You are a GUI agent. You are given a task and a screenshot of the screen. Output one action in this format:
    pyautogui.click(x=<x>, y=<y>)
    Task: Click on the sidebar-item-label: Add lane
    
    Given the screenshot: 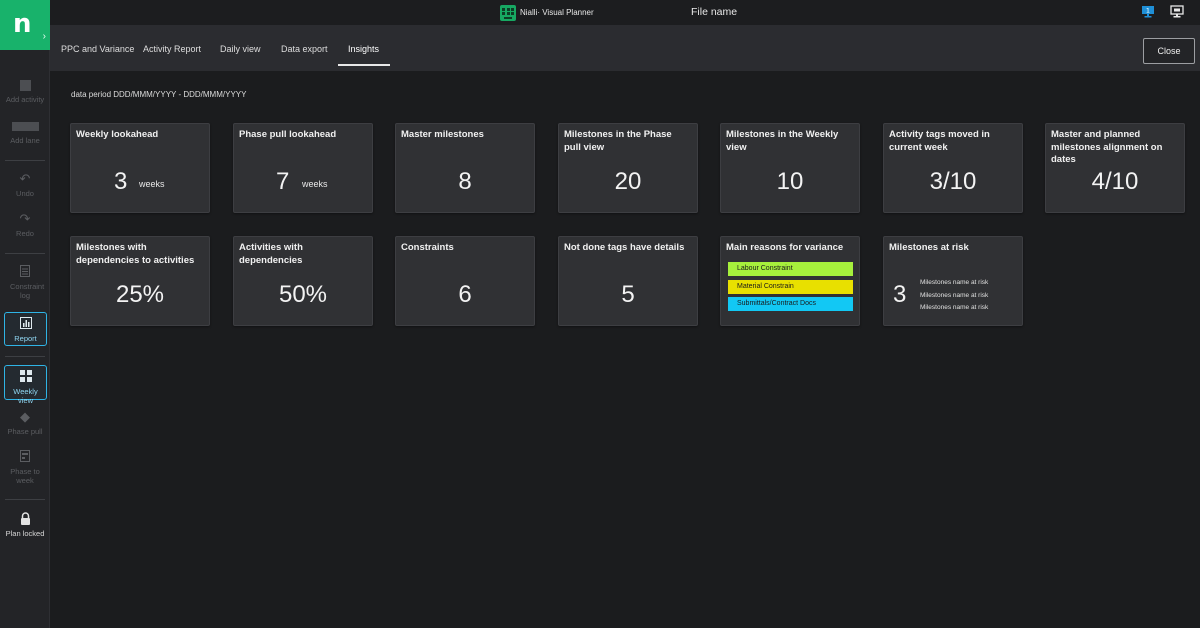 What is the action you would take?
    pyautogui.click(x=25, y=140)
    